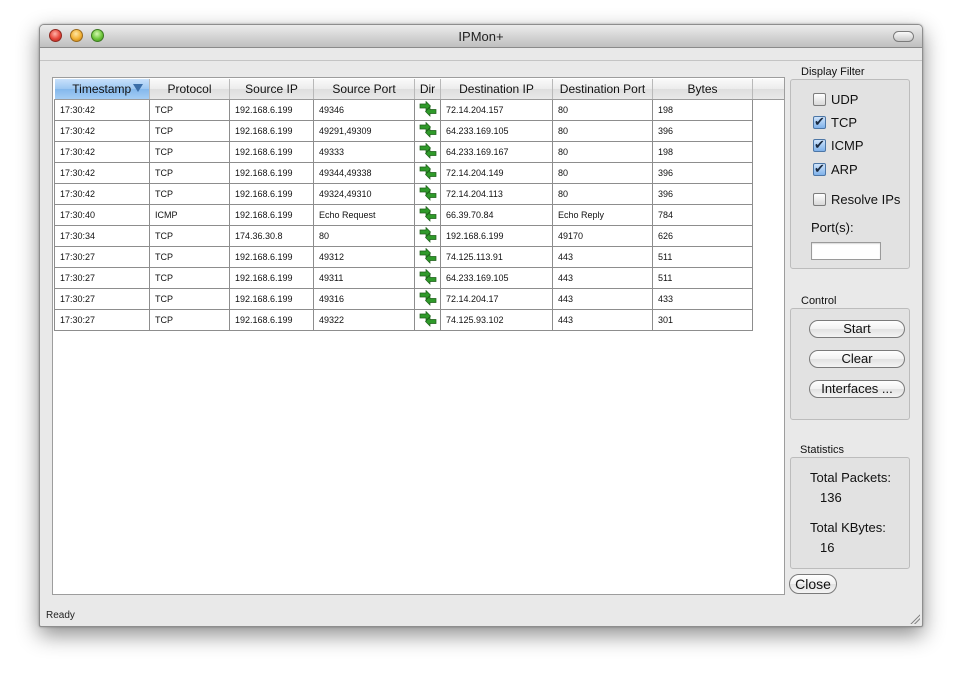 Image resolution: width=960 pixels, height=679 pixels. What do you see at coordinates (60, 615) in the screenshot?
I see `status-text: Ready` at bounding box center [60, 615].